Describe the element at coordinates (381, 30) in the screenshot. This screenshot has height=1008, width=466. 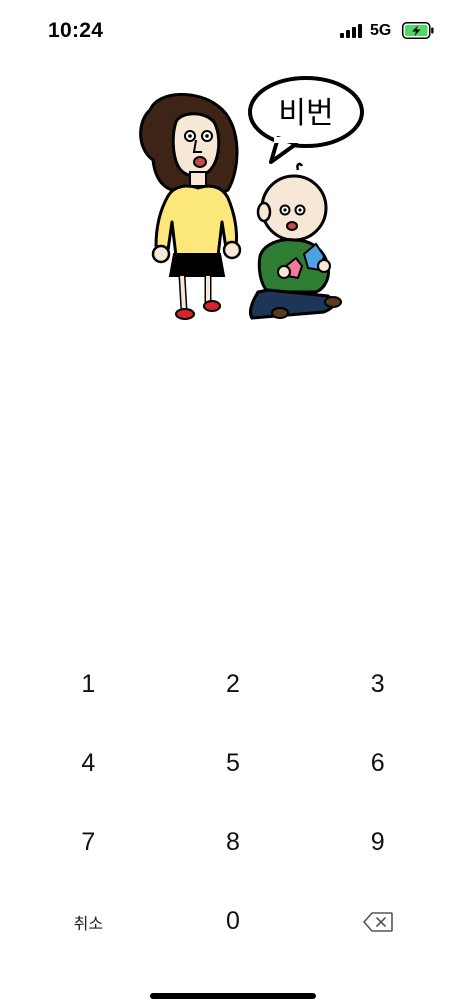
I see `network-type-label: 5G` at that location.